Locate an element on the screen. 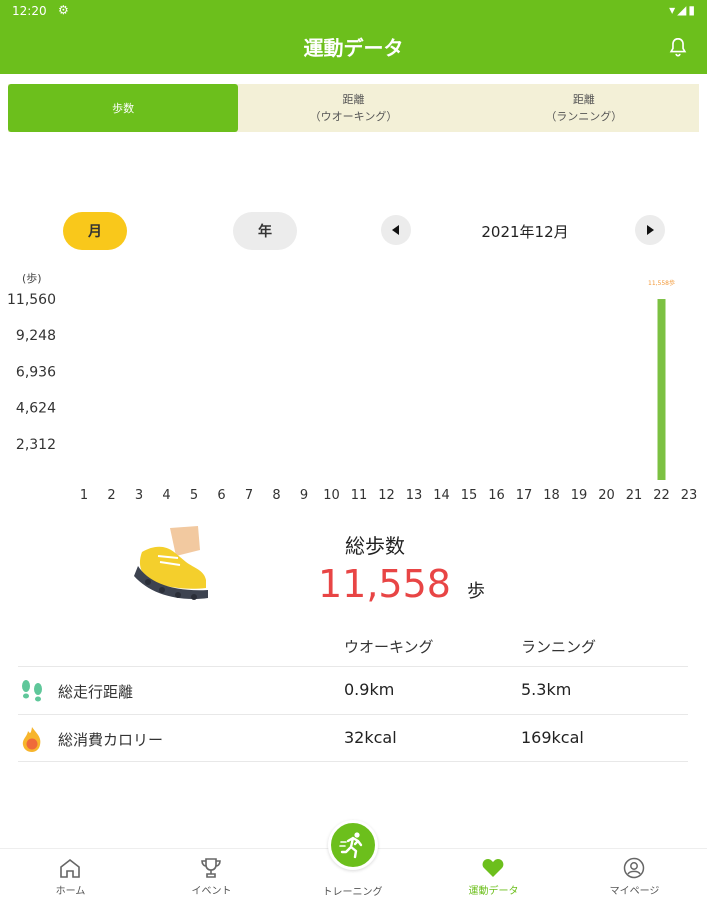 This screenshot has height=900, width=707. nav-label-training: トレーニング is located at coordinates (352, 892).